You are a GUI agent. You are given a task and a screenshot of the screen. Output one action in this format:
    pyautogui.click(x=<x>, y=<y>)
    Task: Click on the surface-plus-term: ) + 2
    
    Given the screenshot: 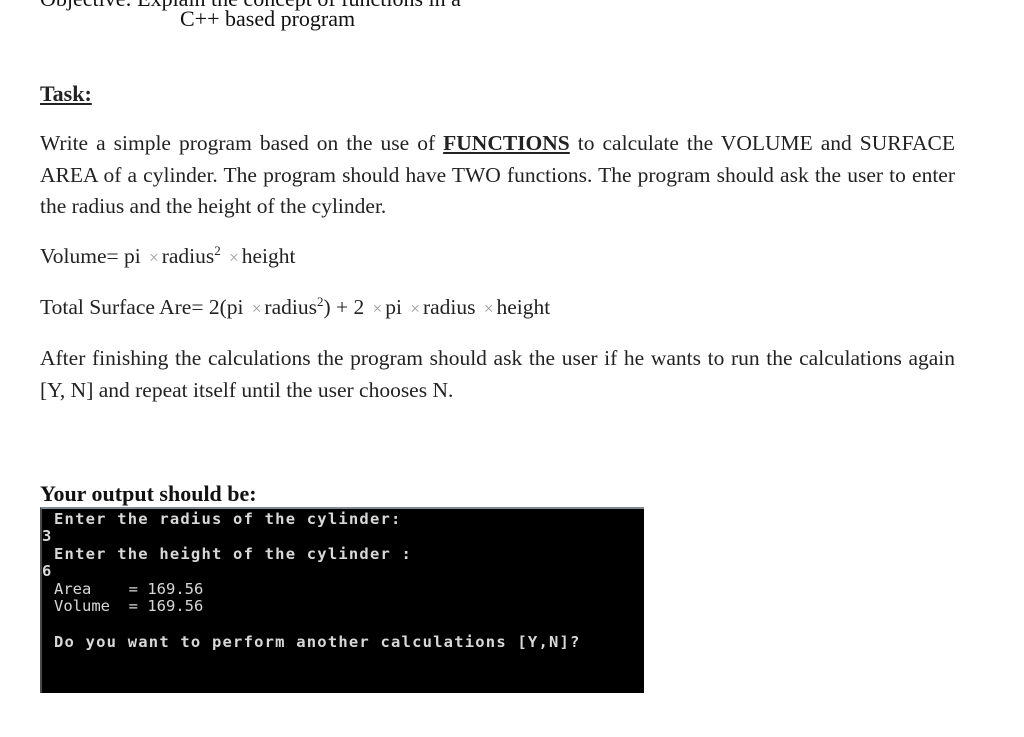 What is the action you would take?
    pyautogui.click(x=344, y=307)
    